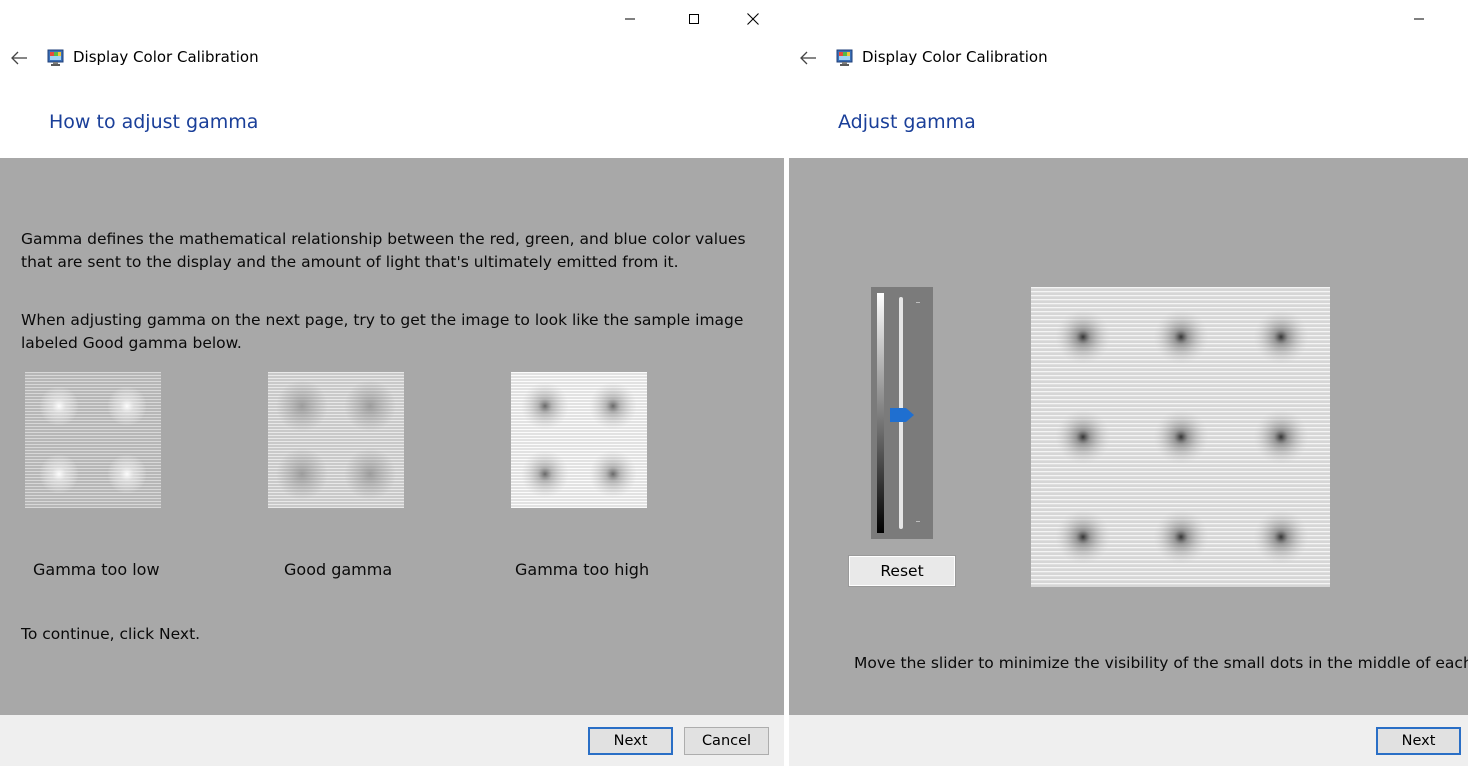 This screenshot has width=1468, height=766. I want to click on cancel-button: Cancel, so click(726, 741).